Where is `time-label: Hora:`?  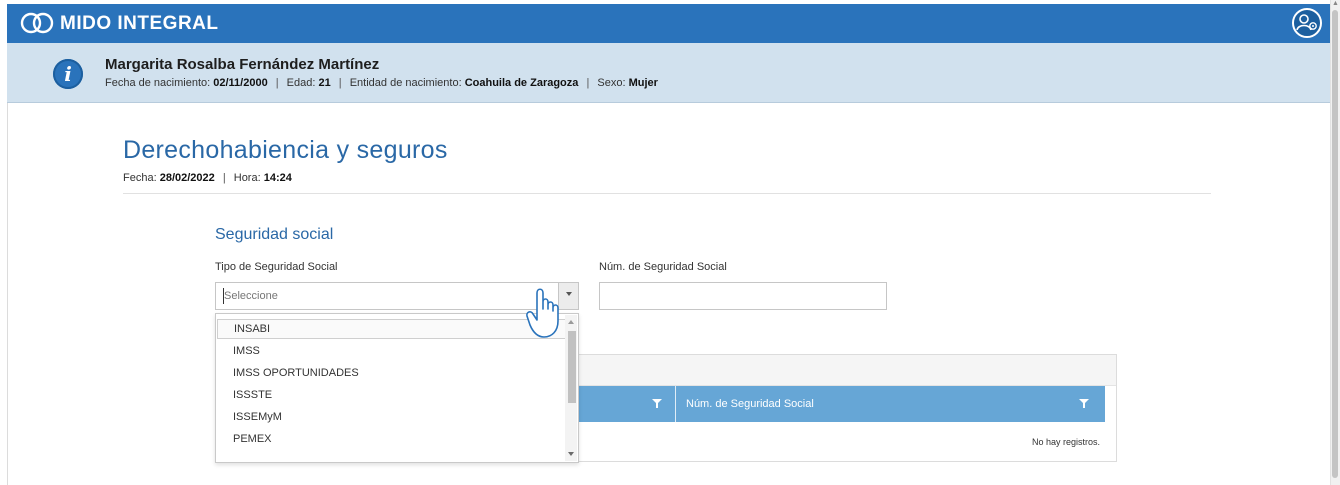 time-label: Hora: is located at coordinates (247, 178).